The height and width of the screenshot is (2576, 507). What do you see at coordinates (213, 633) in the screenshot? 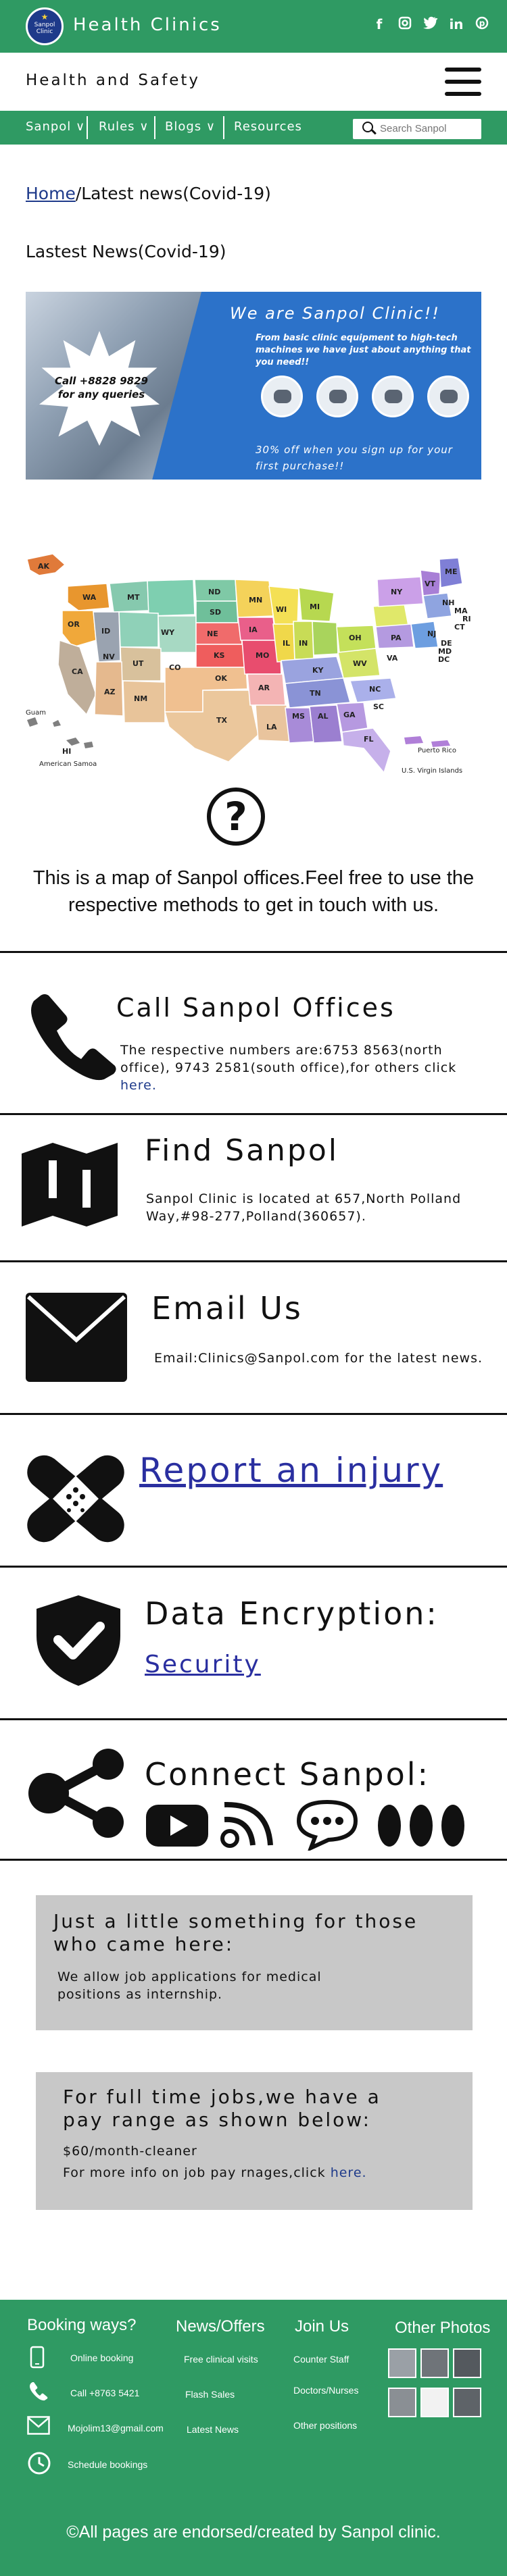
I see `state-label: NE` at bounding box center [213, 633].